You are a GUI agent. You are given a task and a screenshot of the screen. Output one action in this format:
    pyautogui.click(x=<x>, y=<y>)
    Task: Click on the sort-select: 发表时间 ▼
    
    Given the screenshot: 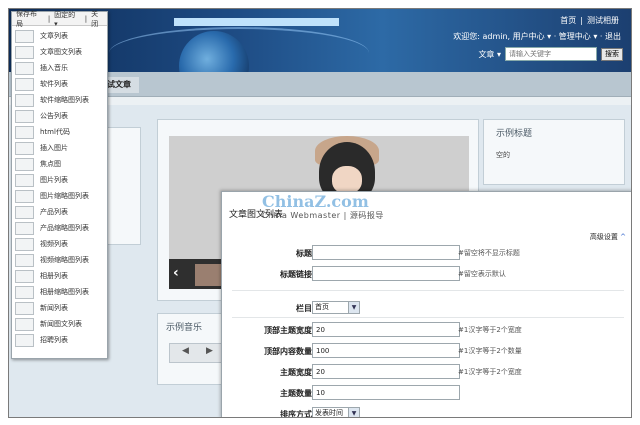 What is the action you would take?
    pyautogui.click(x=336, y=412)
    